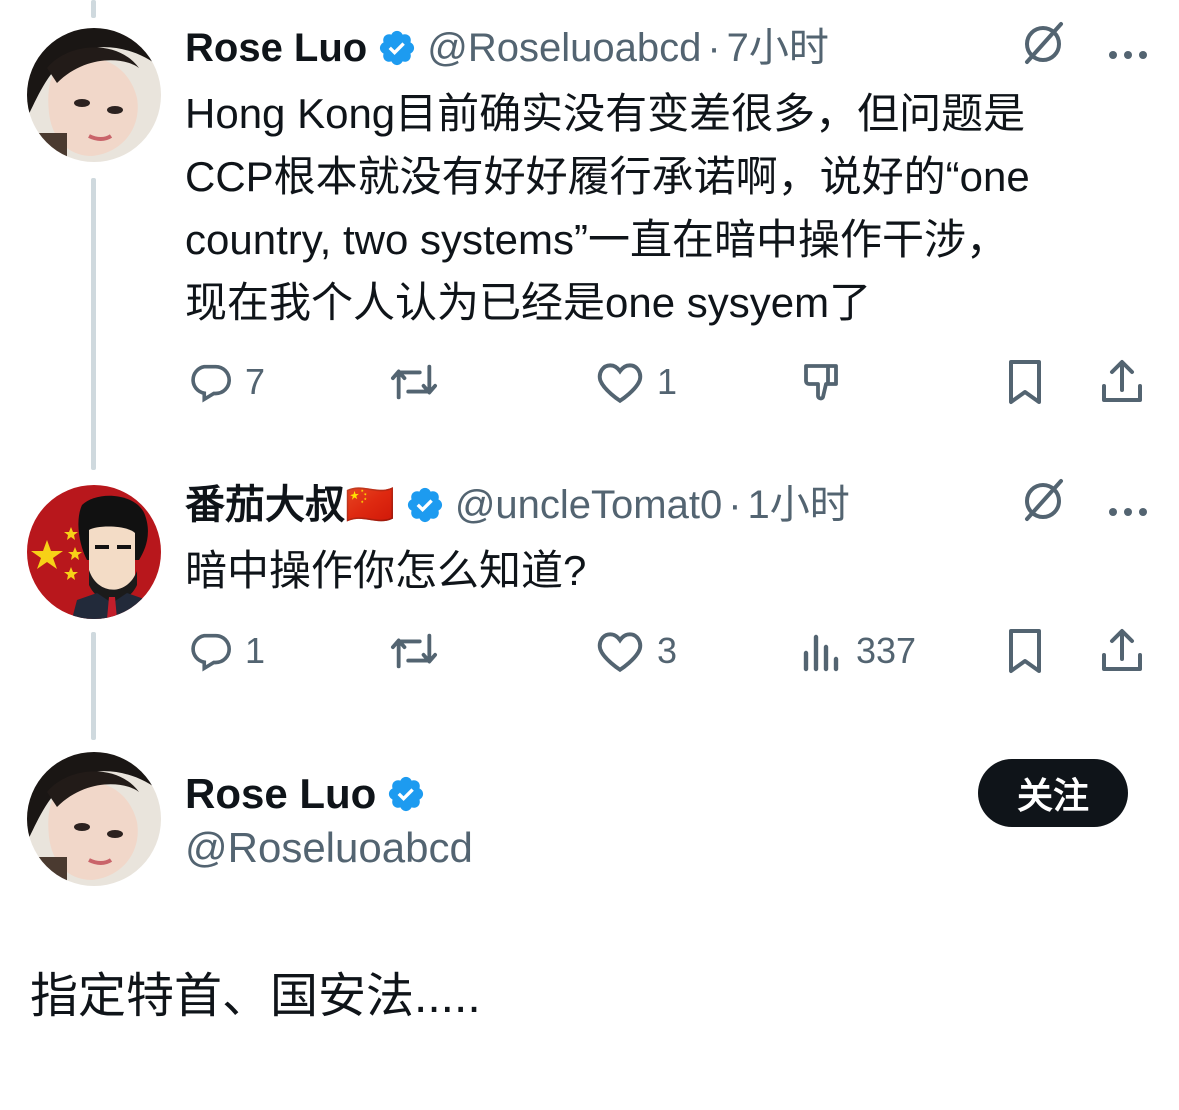 Image resolution: width=1179 pixels, height=1110 pixels. I want to click on views-button: 337, so click(858, 651).